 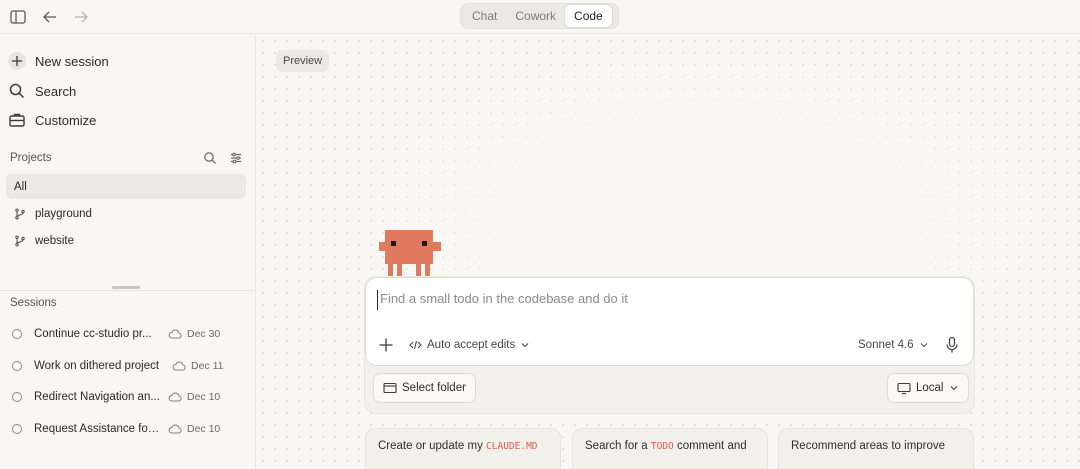 I want to click on microphone-button, so click(x=952, y=345).